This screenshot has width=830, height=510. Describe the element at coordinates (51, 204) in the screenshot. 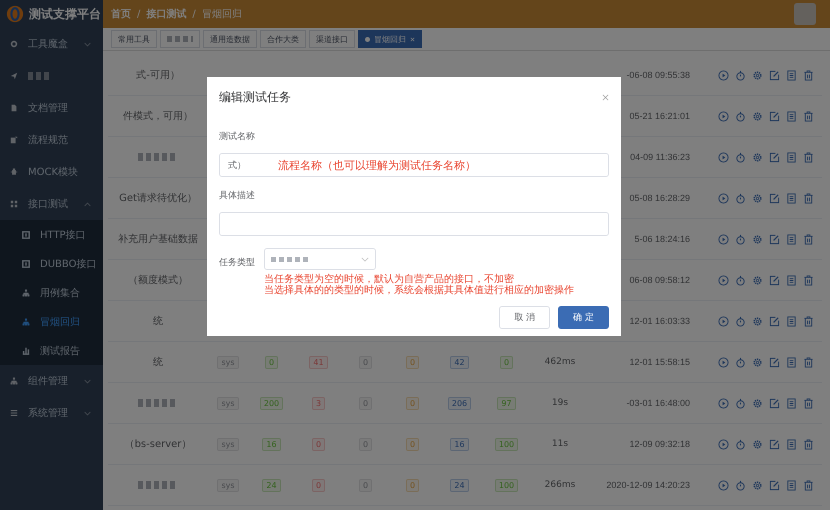

I see `sidebar-item: 接口测试` at that location.